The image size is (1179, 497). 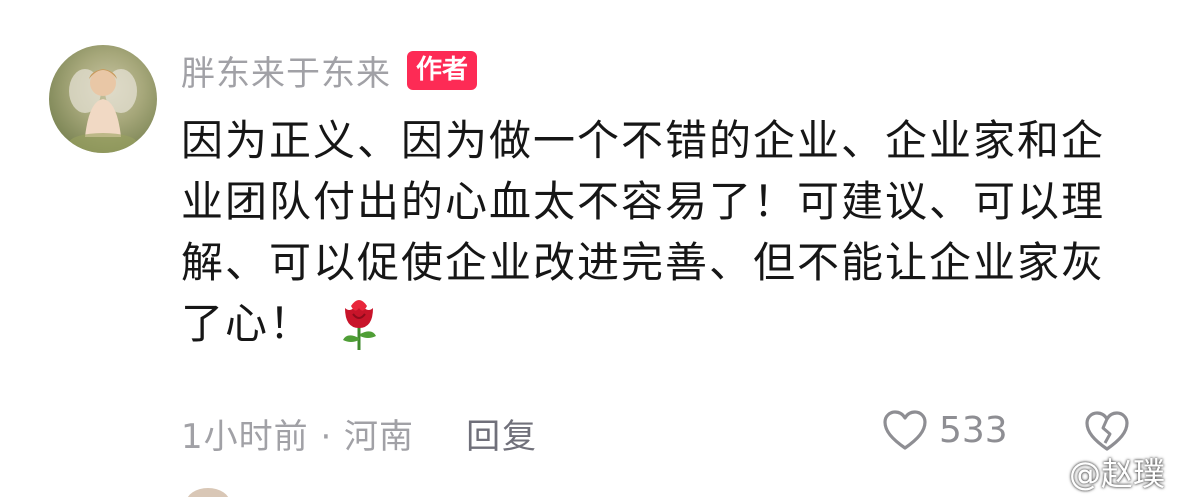 I want to click on user-avatar, so click(x=103, y=99).